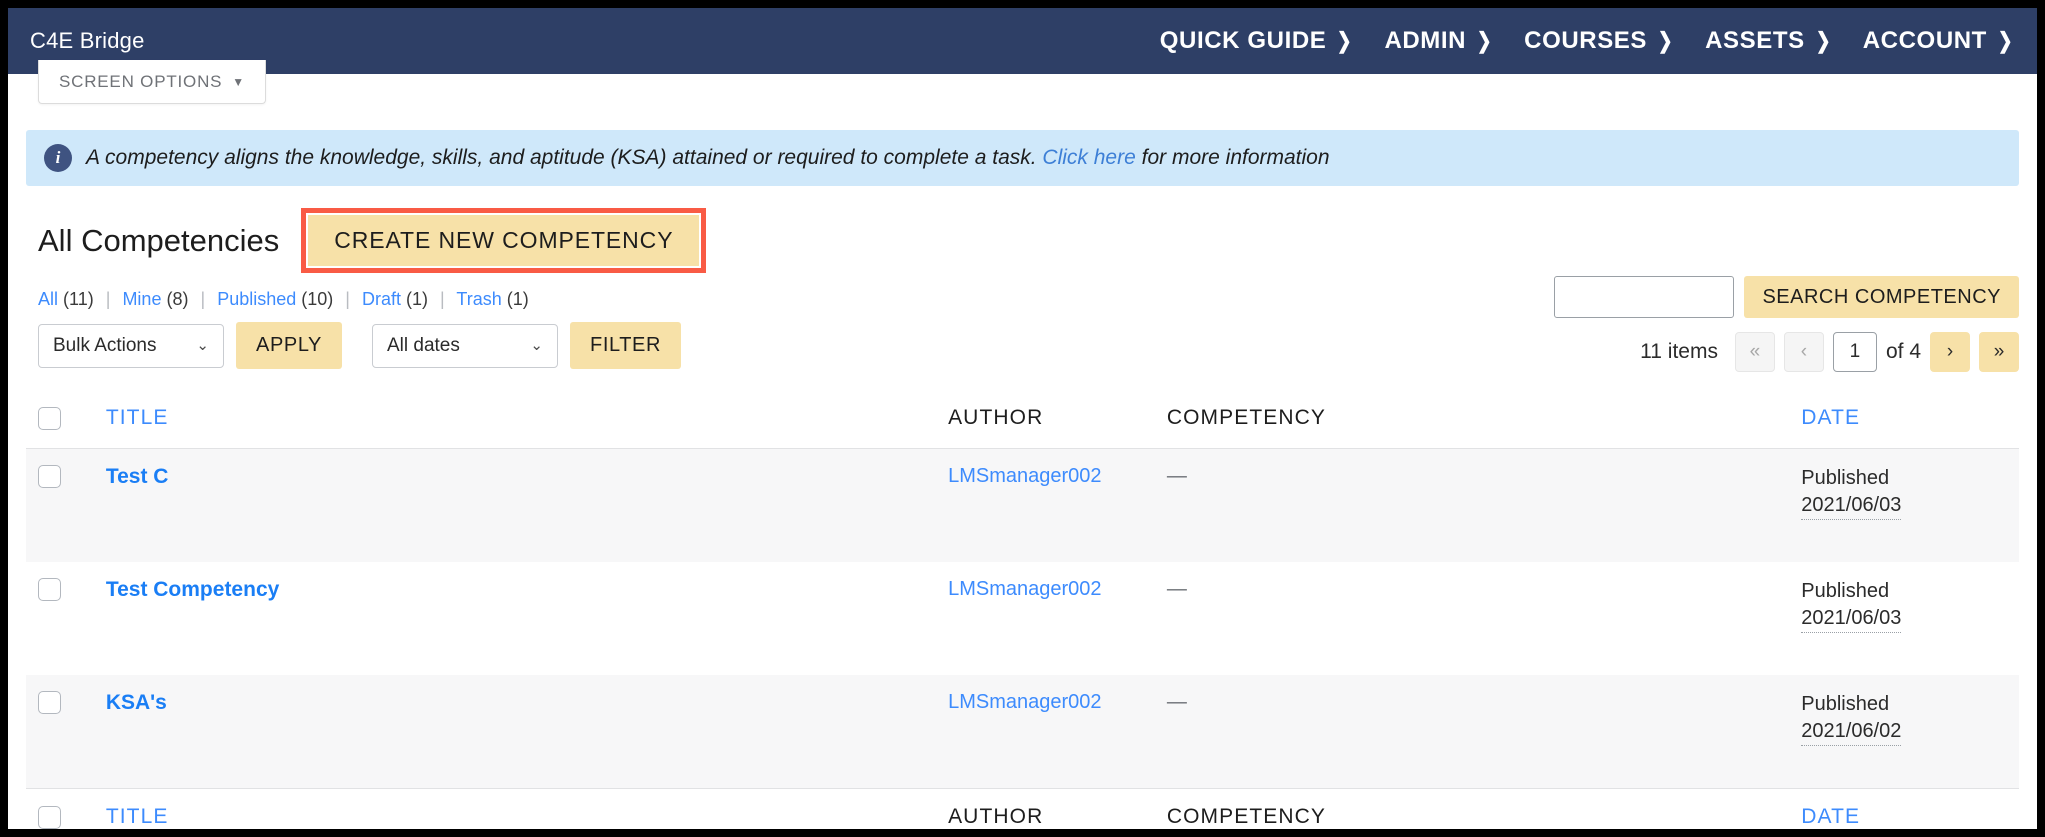  I want to click on select-all-header, so click(60, 421).